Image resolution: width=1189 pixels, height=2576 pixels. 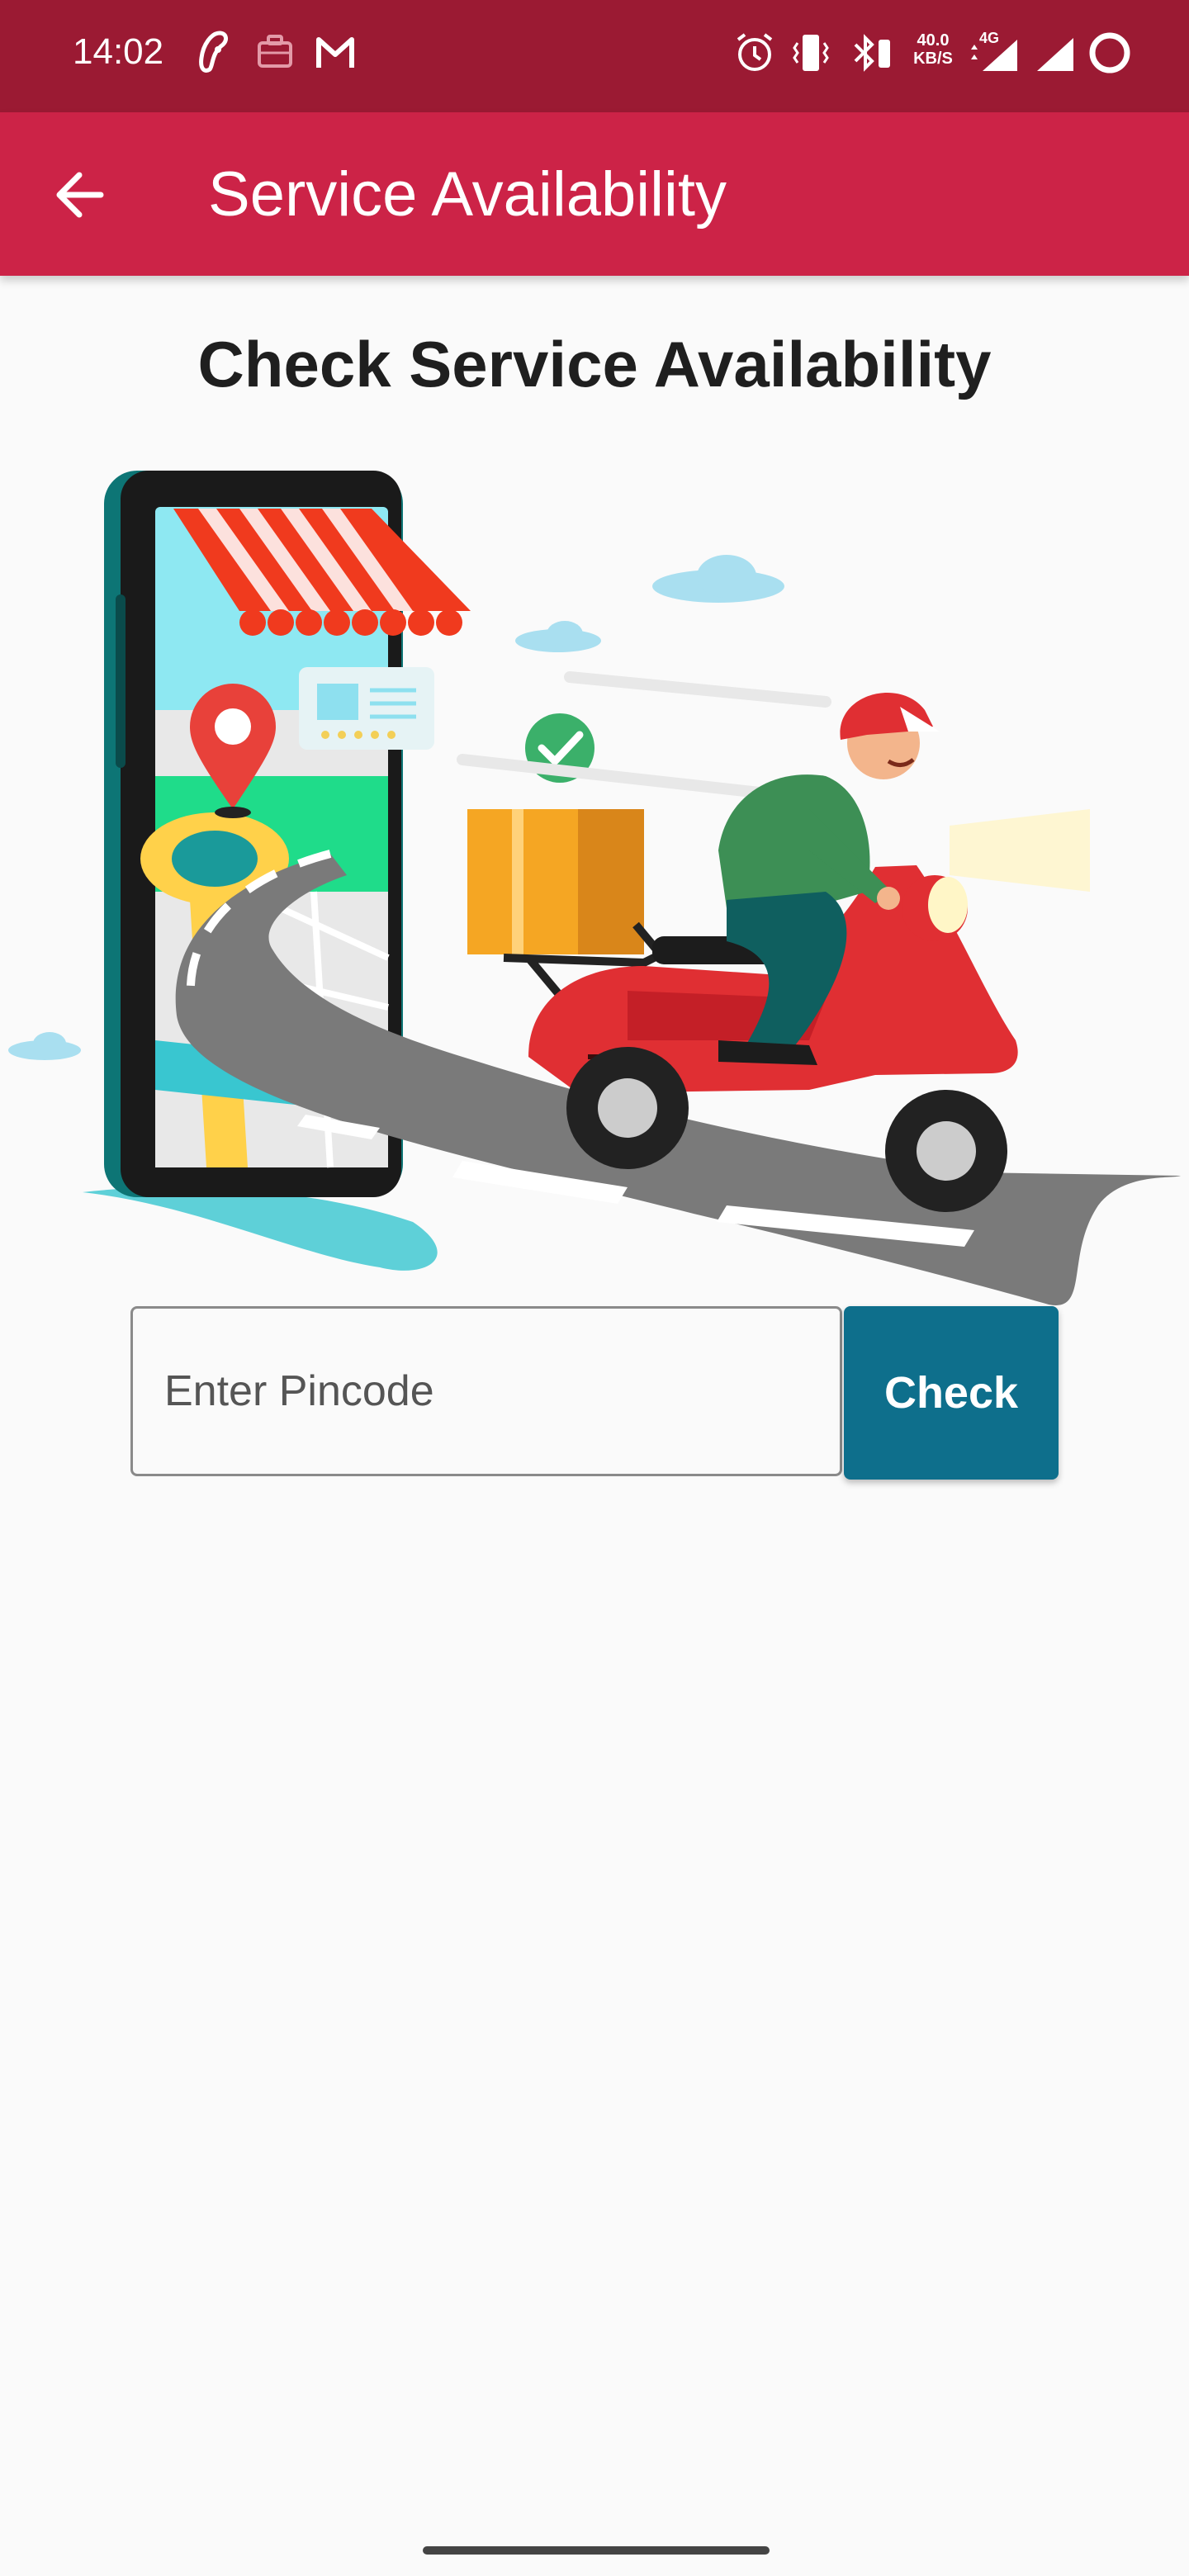 I want to click on status-bar: 14:02 40.0 KB/S 4G, so click(x=594, y=56).